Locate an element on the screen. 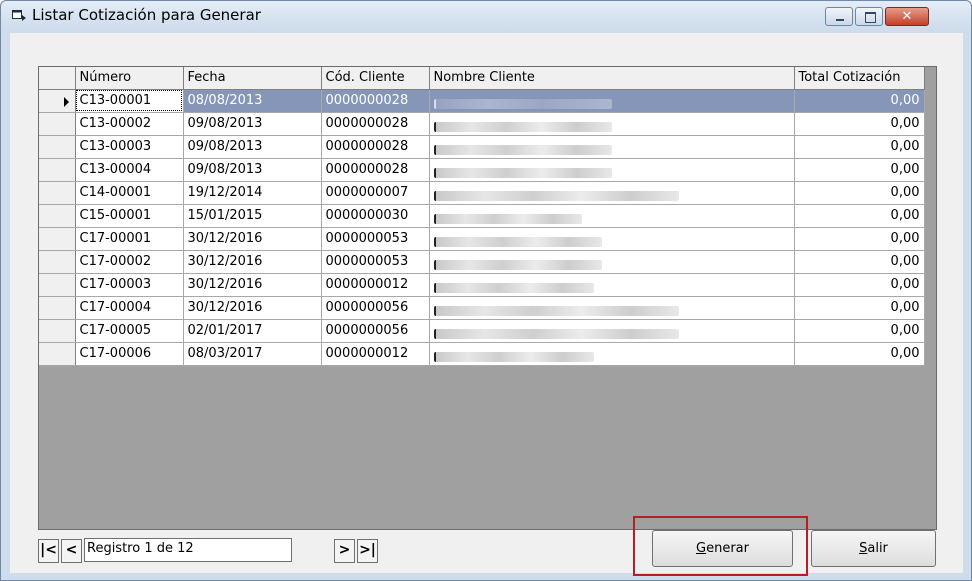 Image resolution: width=972 pixels, height=581 pixels. previous-record-button: < is located at coordinates (71, 551).